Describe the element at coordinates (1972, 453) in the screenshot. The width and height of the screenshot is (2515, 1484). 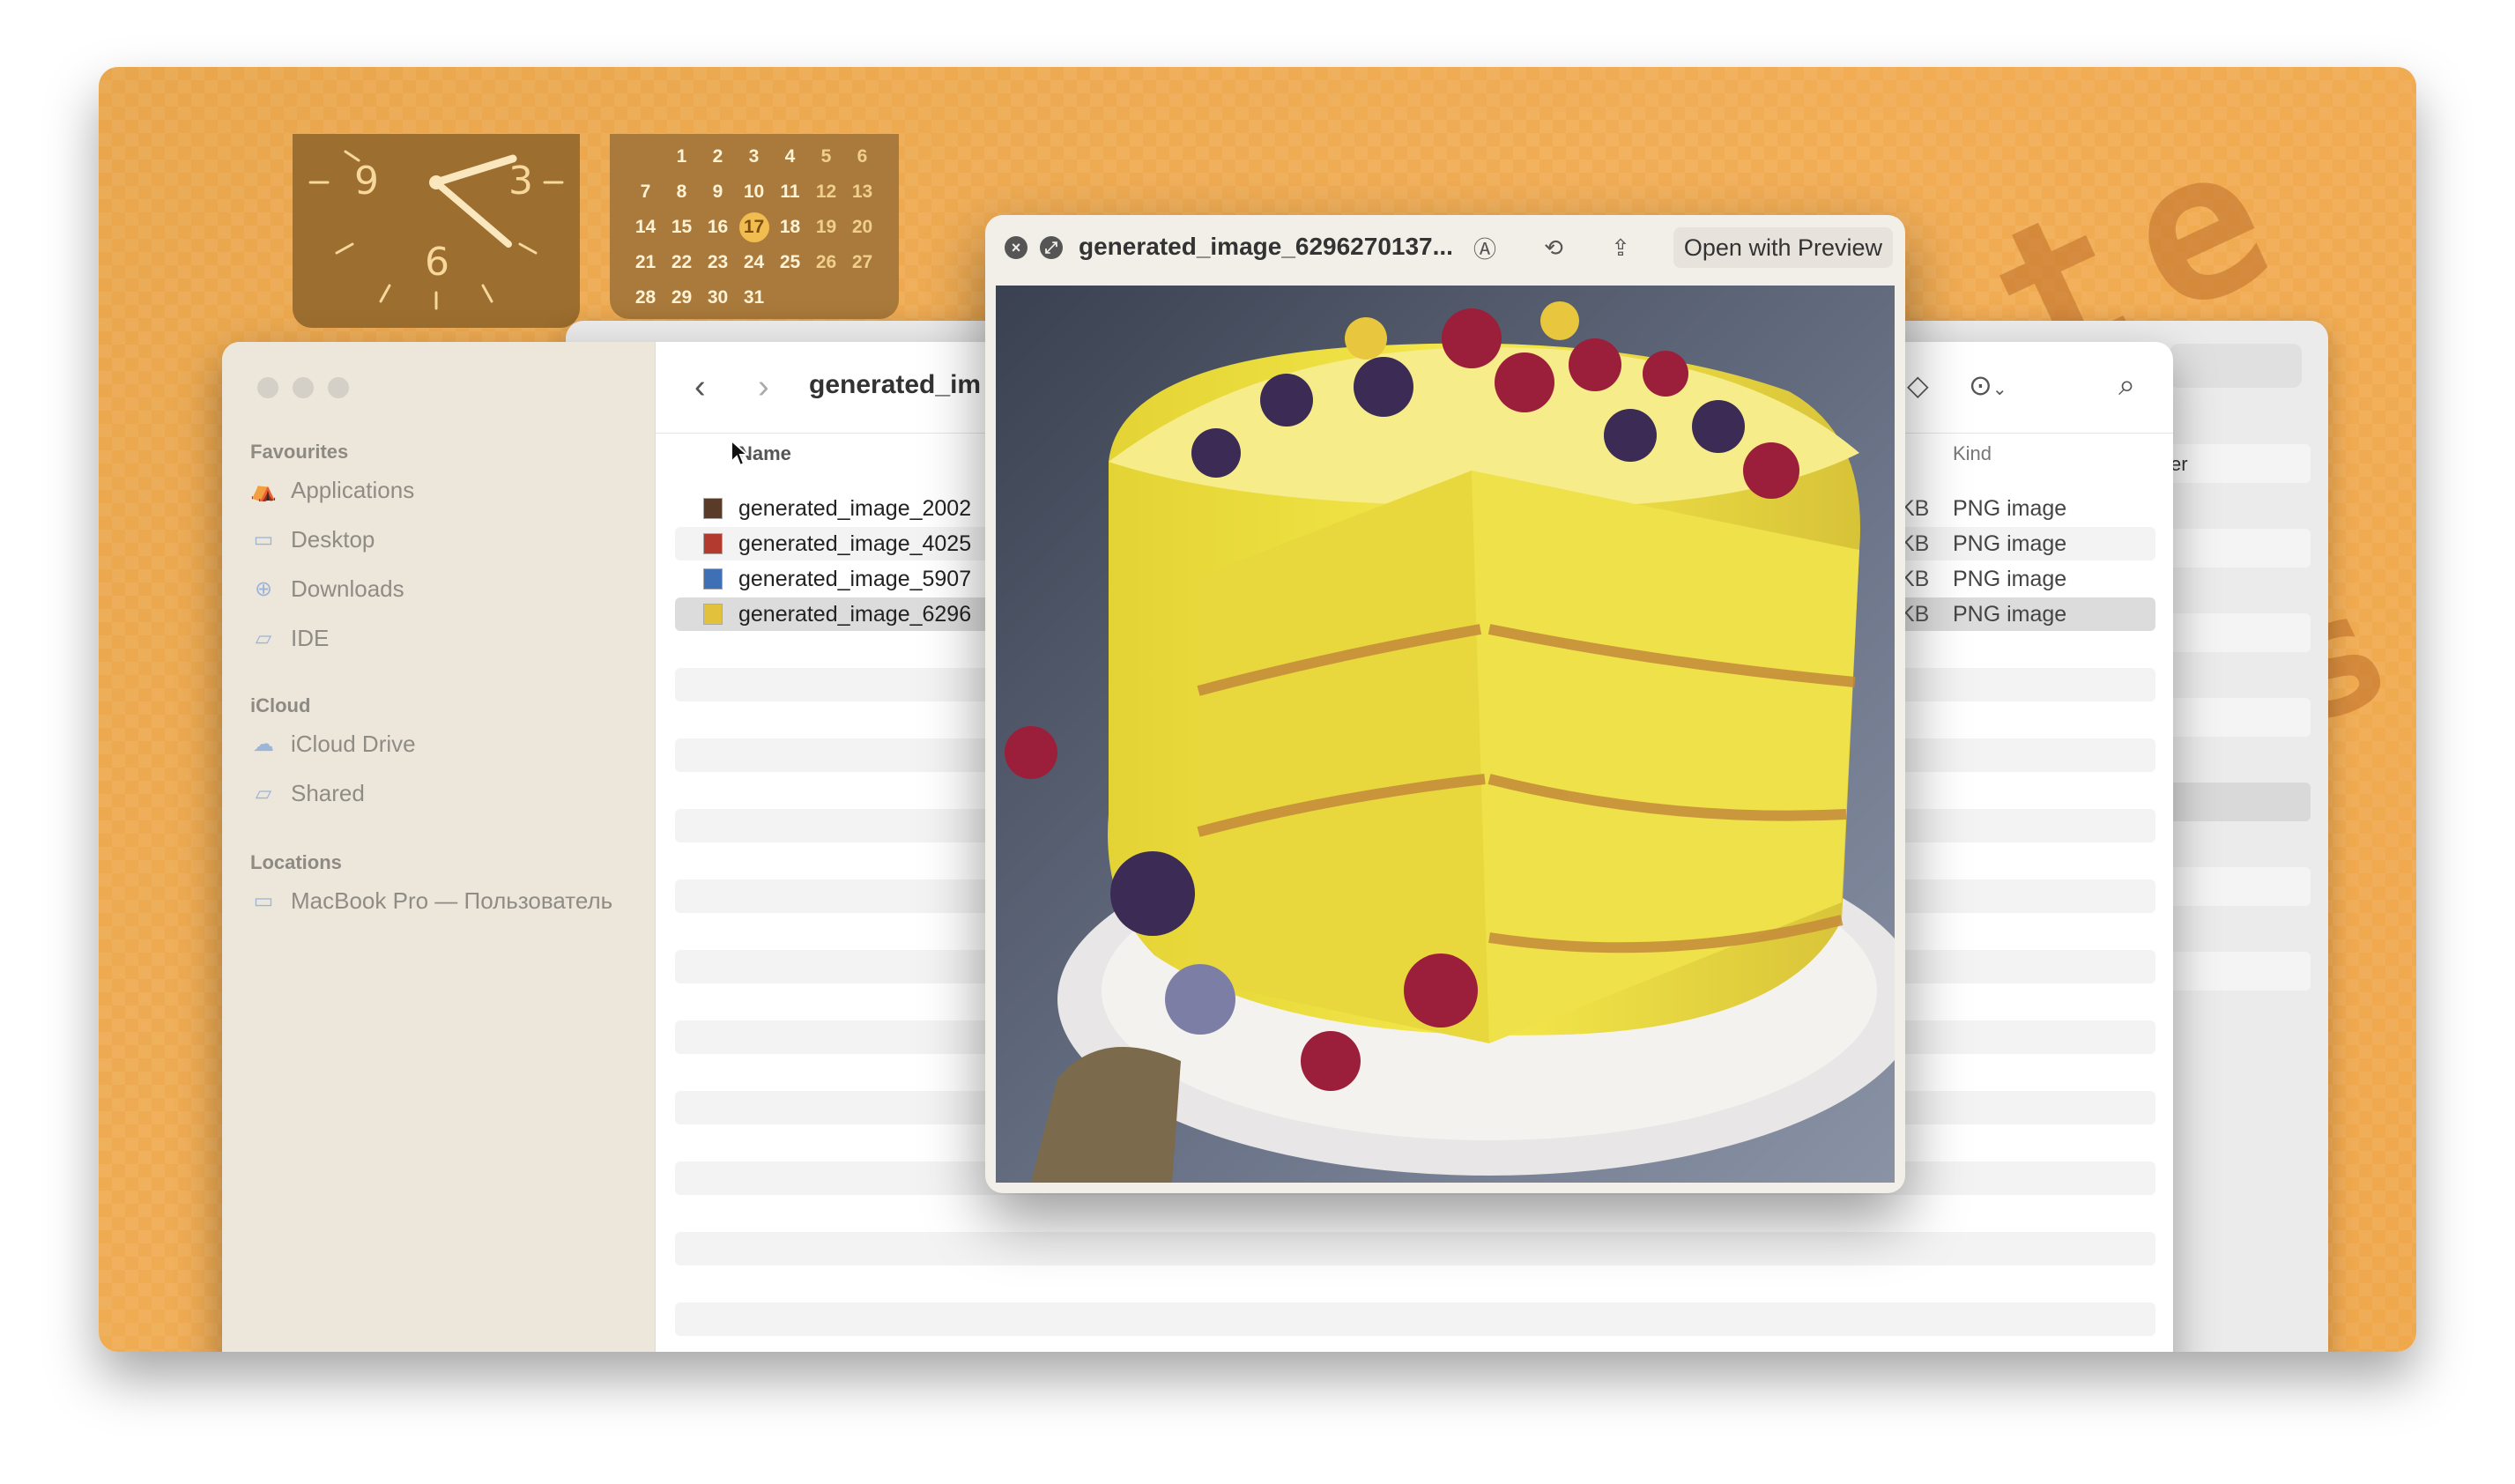
I see `column-header-kind: Kind` at that location.